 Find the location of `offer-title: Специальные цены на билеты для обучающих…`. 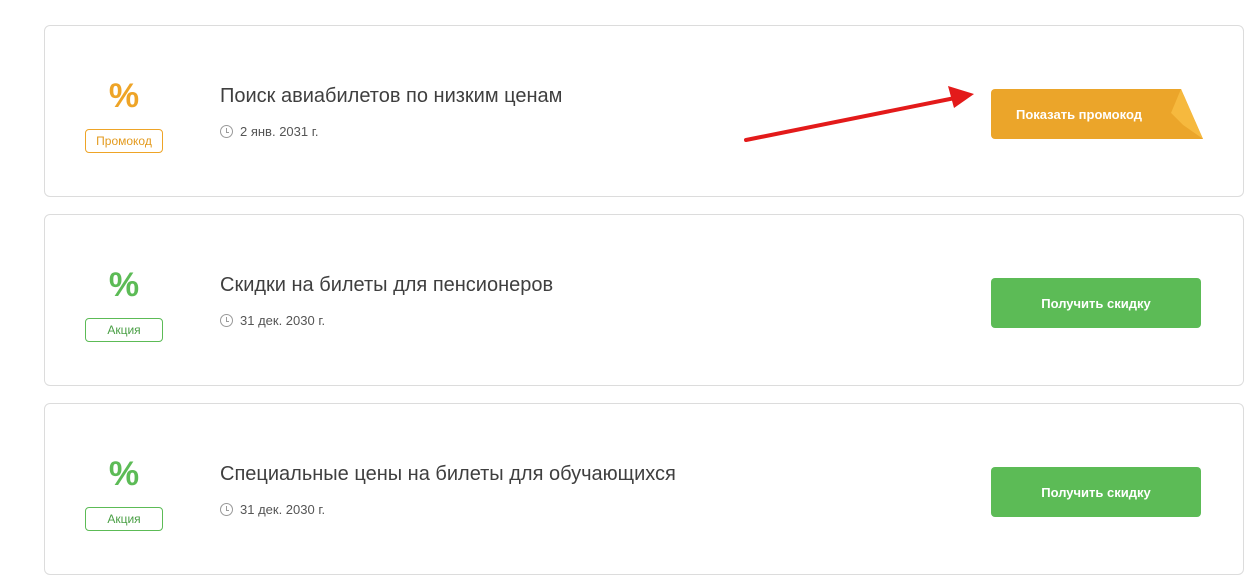

offer-title: Специальные цены на билеты для обучающих… is located at coordinates (448, 474).